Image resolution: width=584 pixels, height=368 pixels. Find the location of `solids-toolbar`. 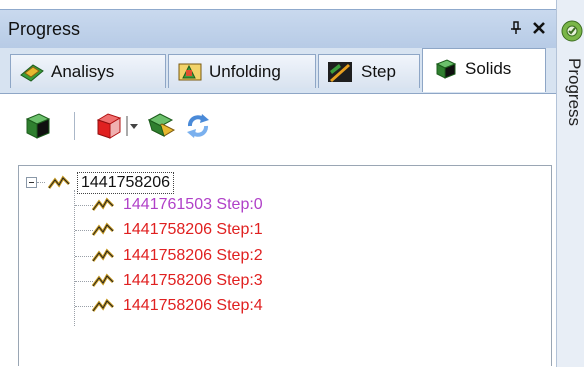

solids-toolbar is located at coordinates (160, 128).